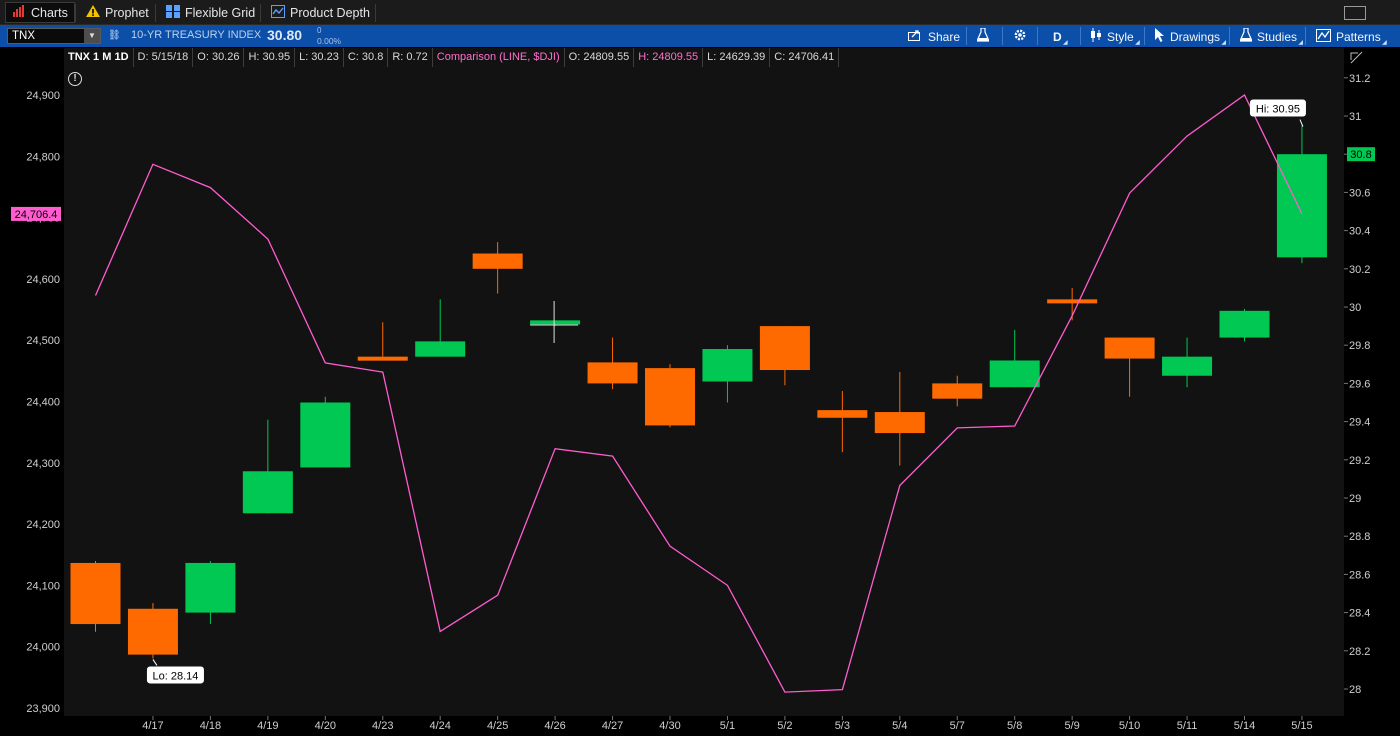  I want to click on right-axis-tick-label: 30.2, so click(1359, 270).